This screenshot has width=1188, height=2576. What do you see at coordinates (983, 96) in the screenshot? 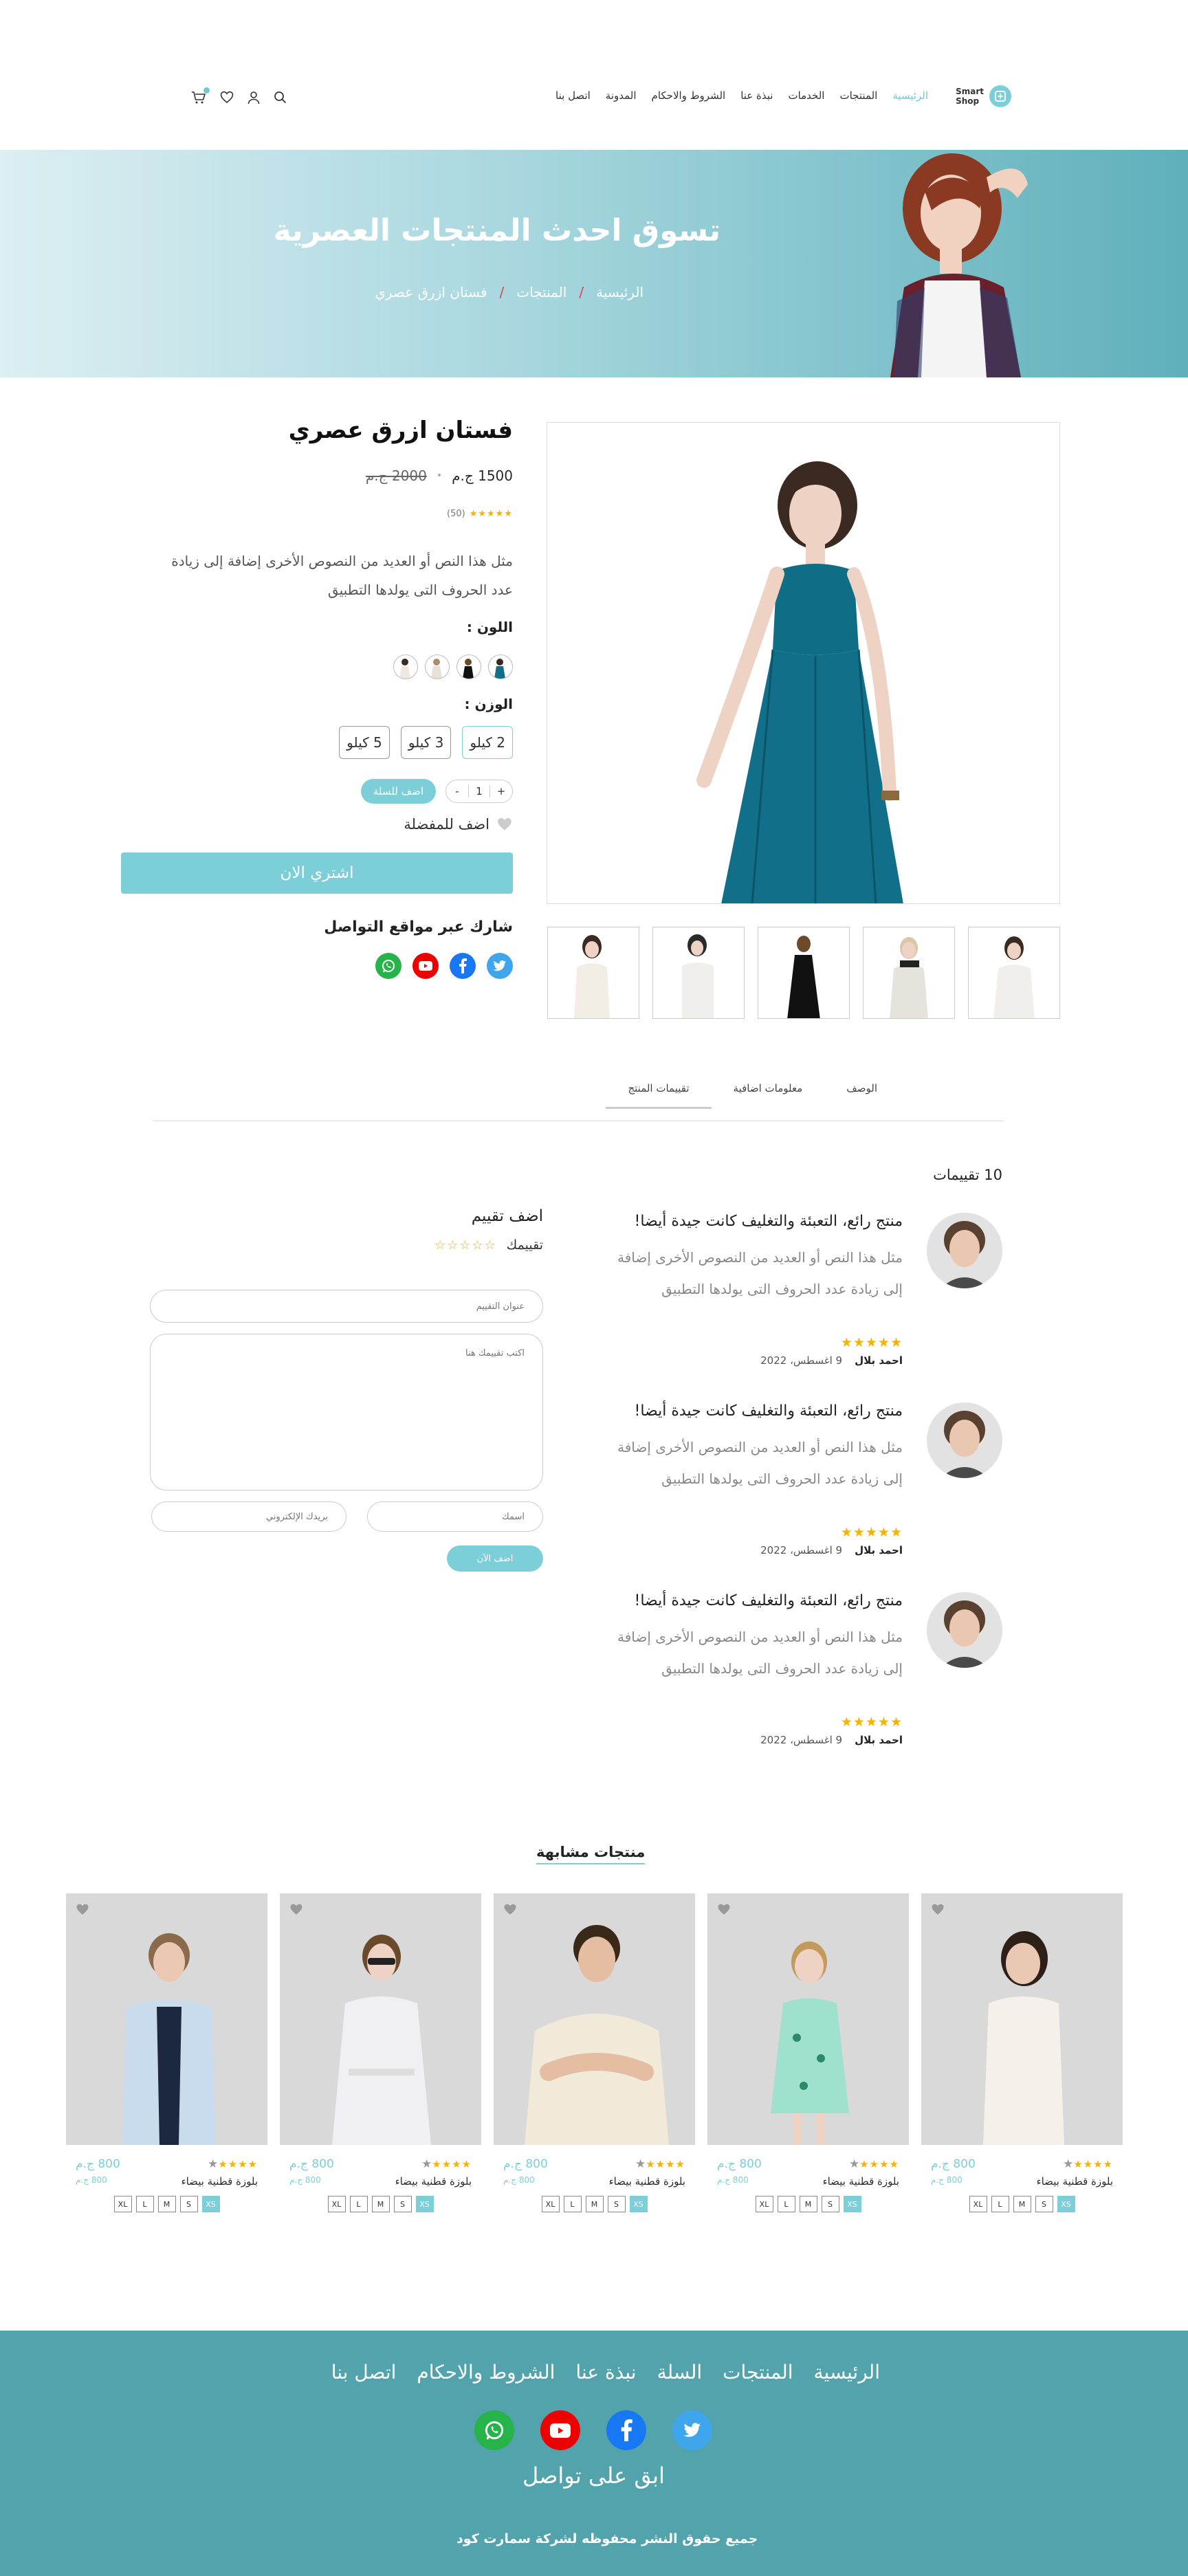
I see `logo: Smart Shop` at bounding box center [983, 96].